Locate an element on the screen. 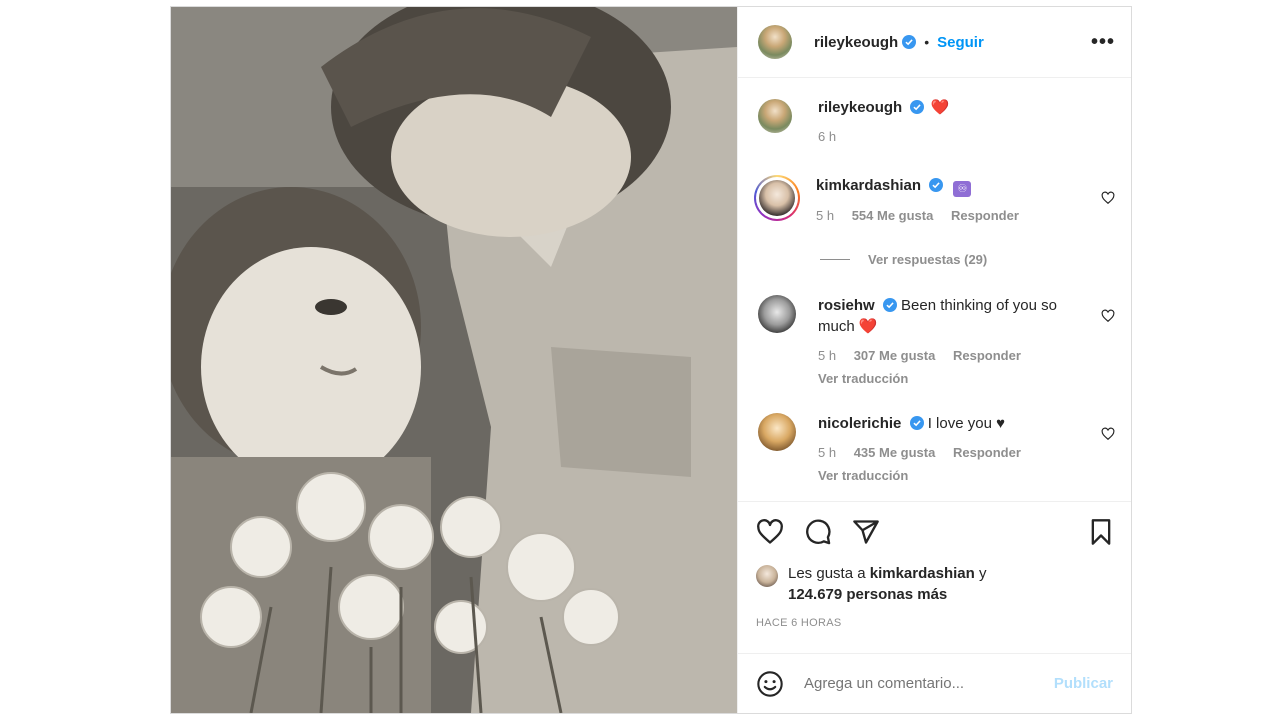  like-icon is located at coordinates (770, 532).